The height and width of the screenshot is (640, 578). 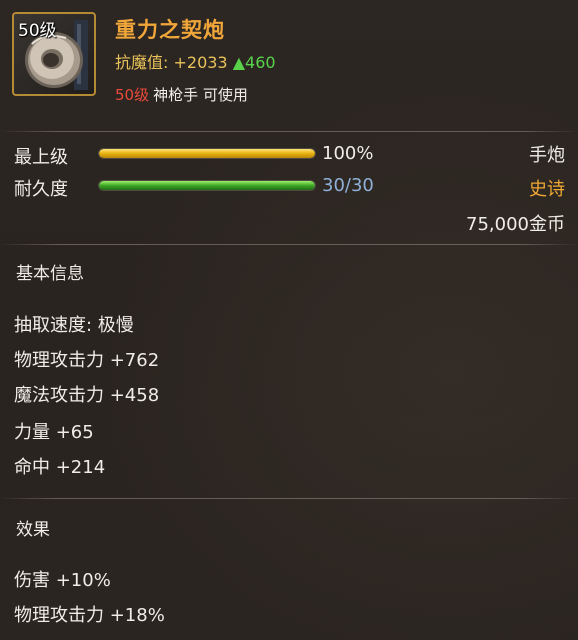 What do you see at coordinates (132, 95) in the screenshot?
I see `required-level: 50级` at bounding box center [132, 95].